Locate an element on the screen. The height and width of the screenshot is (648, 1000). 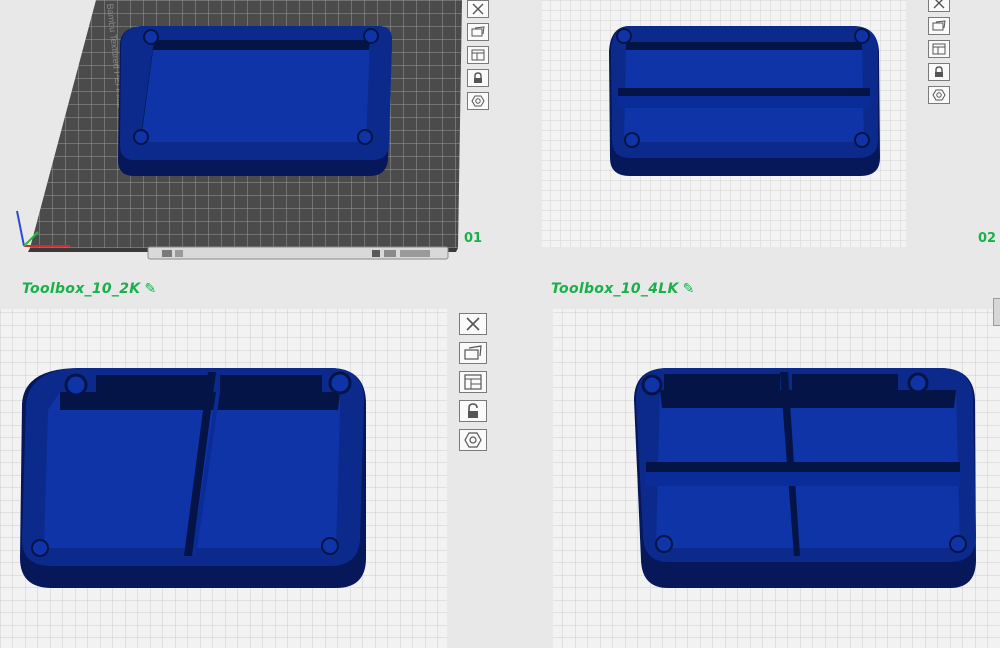
plate-02-arrange-button is located at coordinates (939, 49).